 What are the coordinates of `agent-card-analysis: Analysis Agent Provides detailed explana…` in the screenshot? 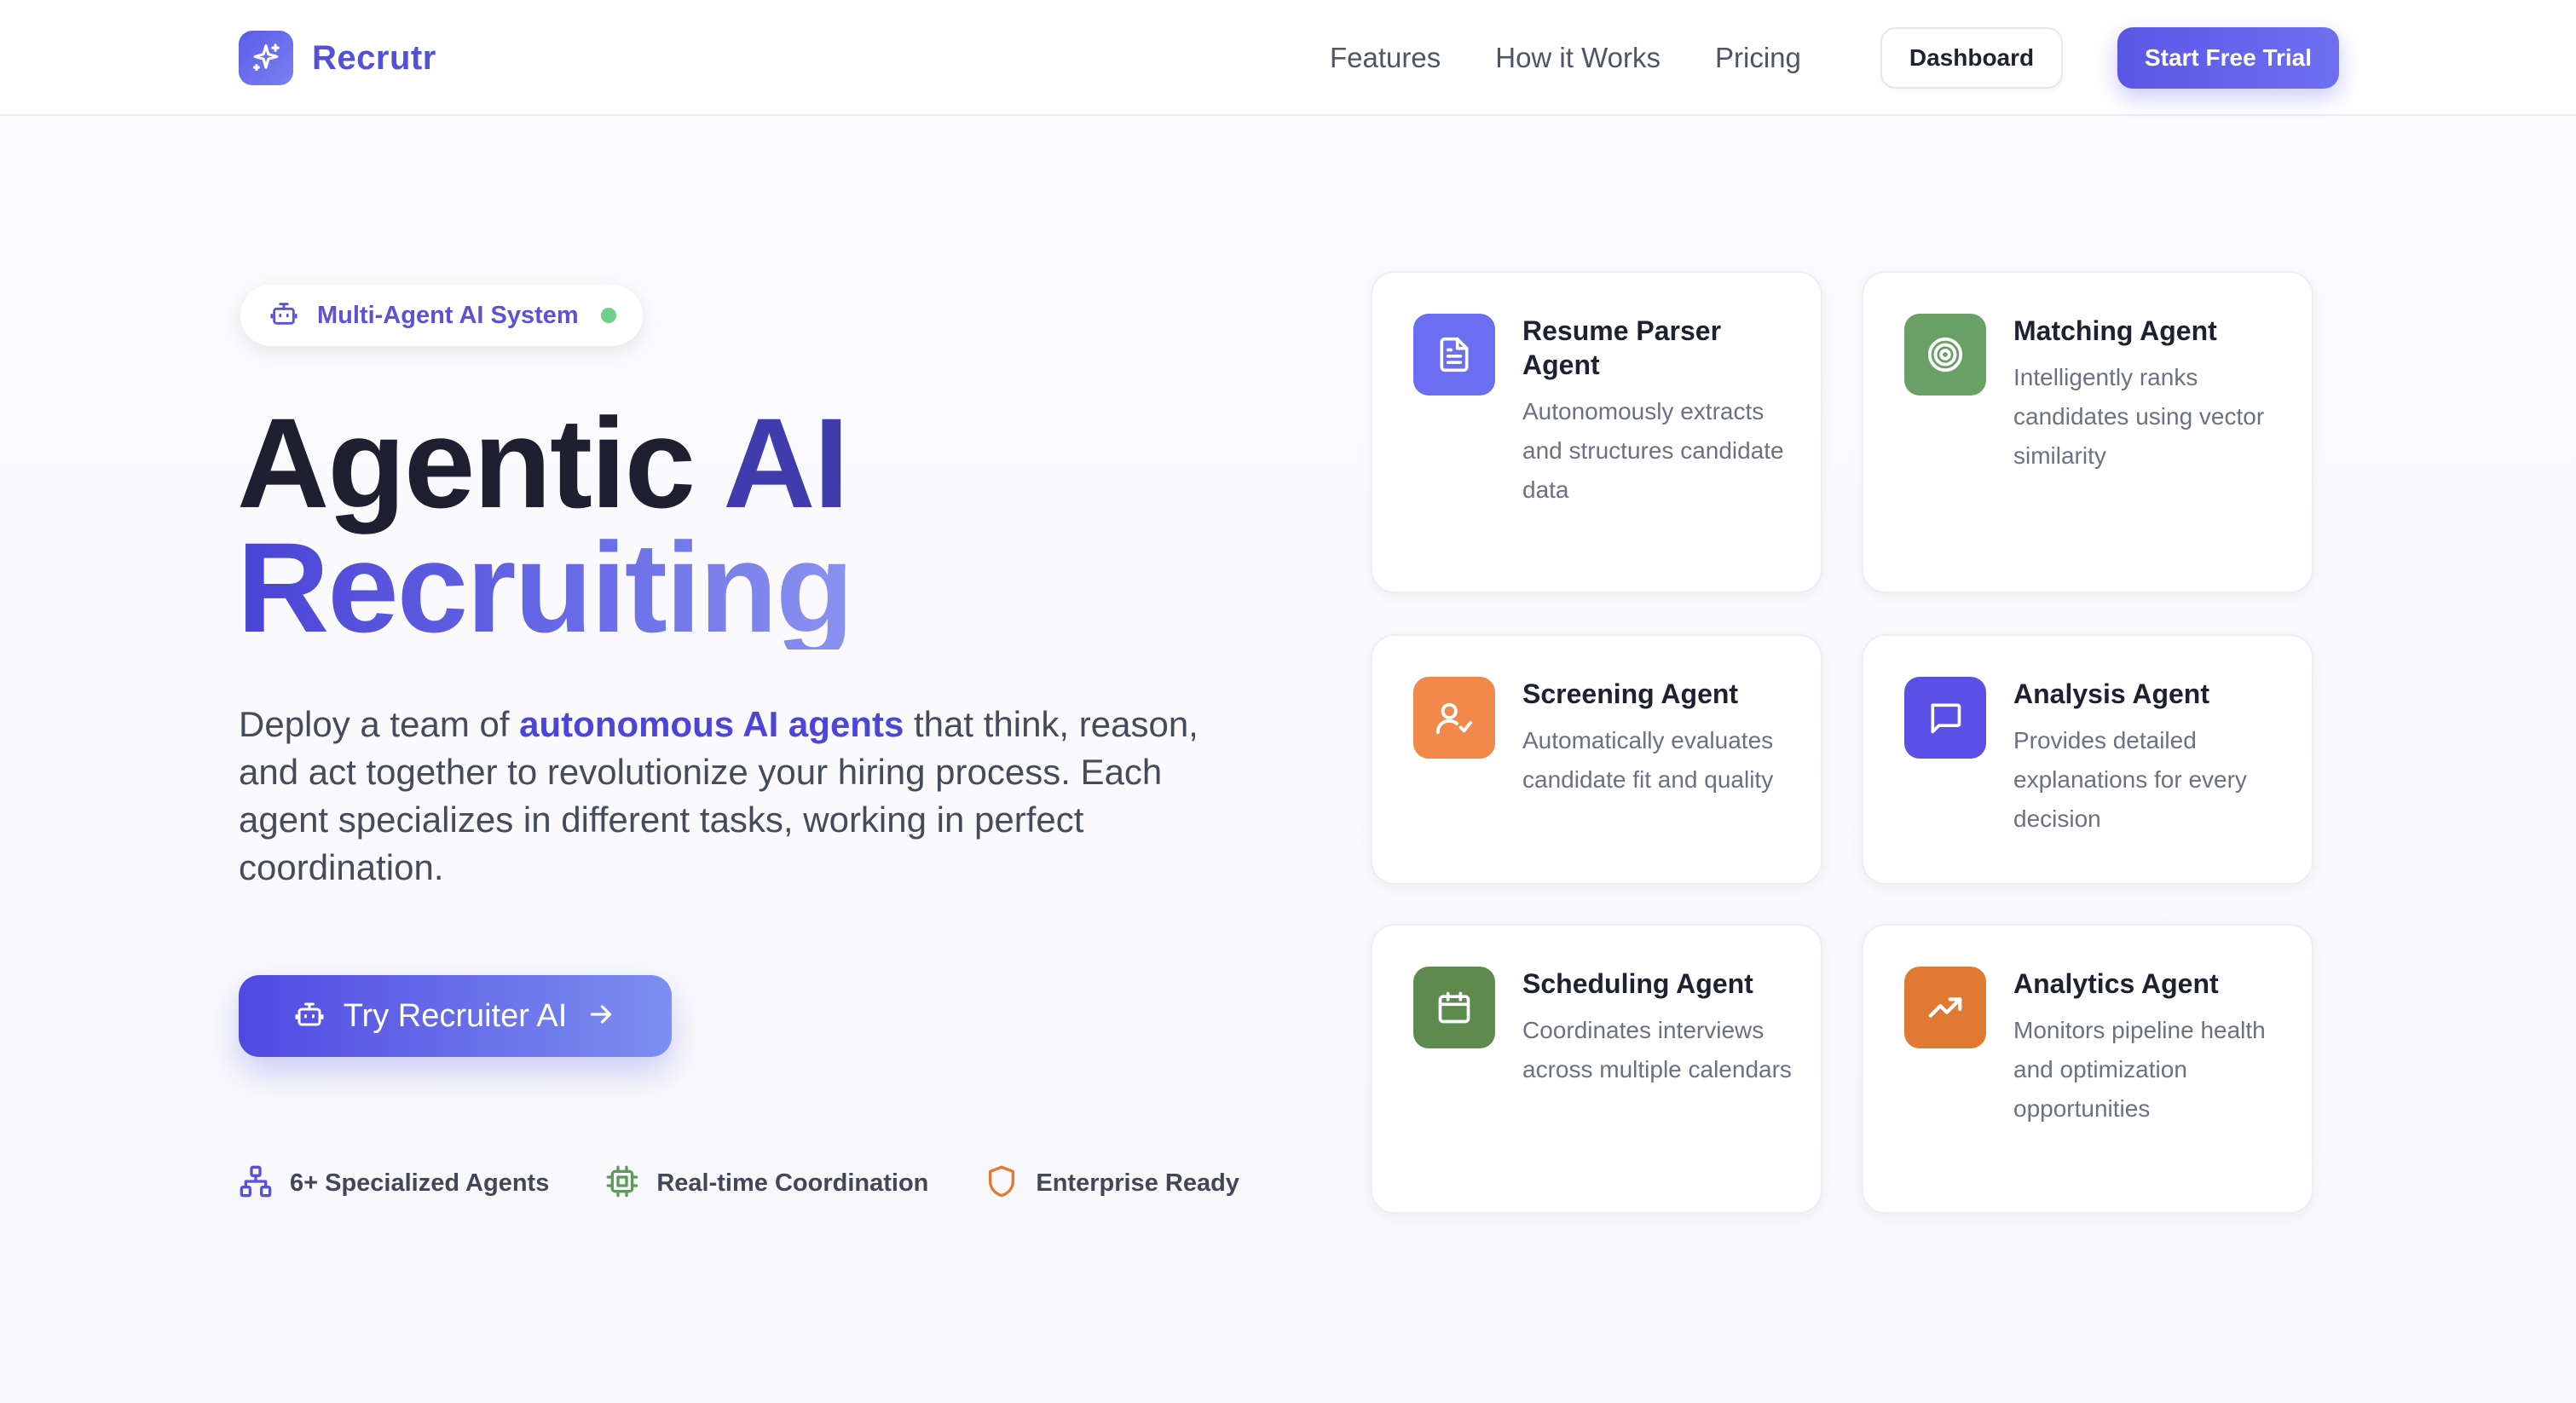 It's located at (2087, 759).